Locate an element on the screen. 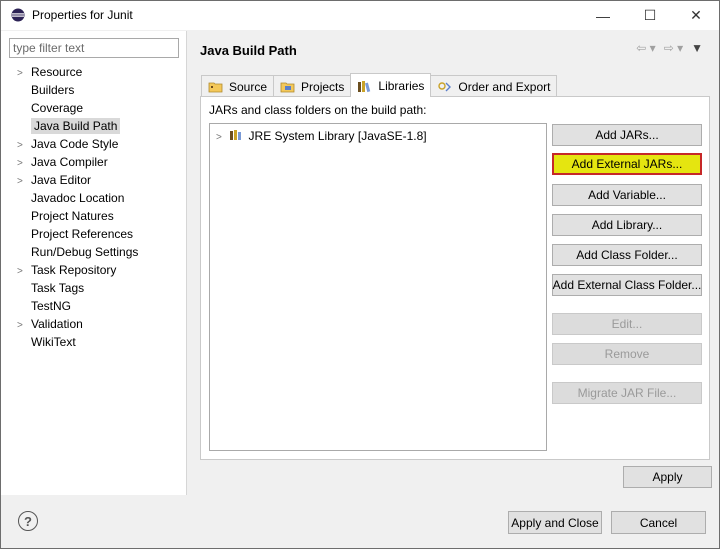 The height and width of the screenshot is (549, 720). tree-item: Javadoc Location is located at coordinates (72, 198).